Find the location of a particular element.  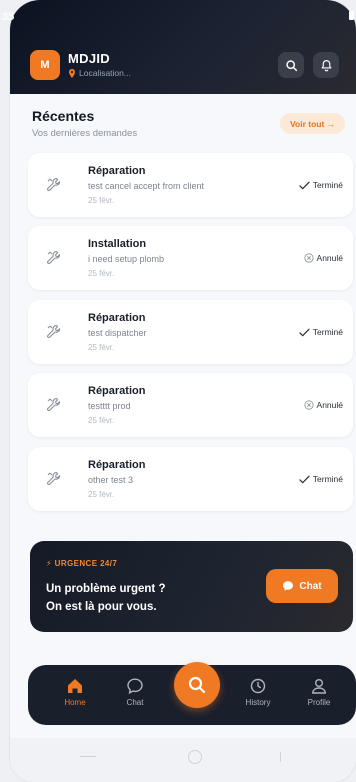

nav-home-label: Home is located at coordinates (75, 702).